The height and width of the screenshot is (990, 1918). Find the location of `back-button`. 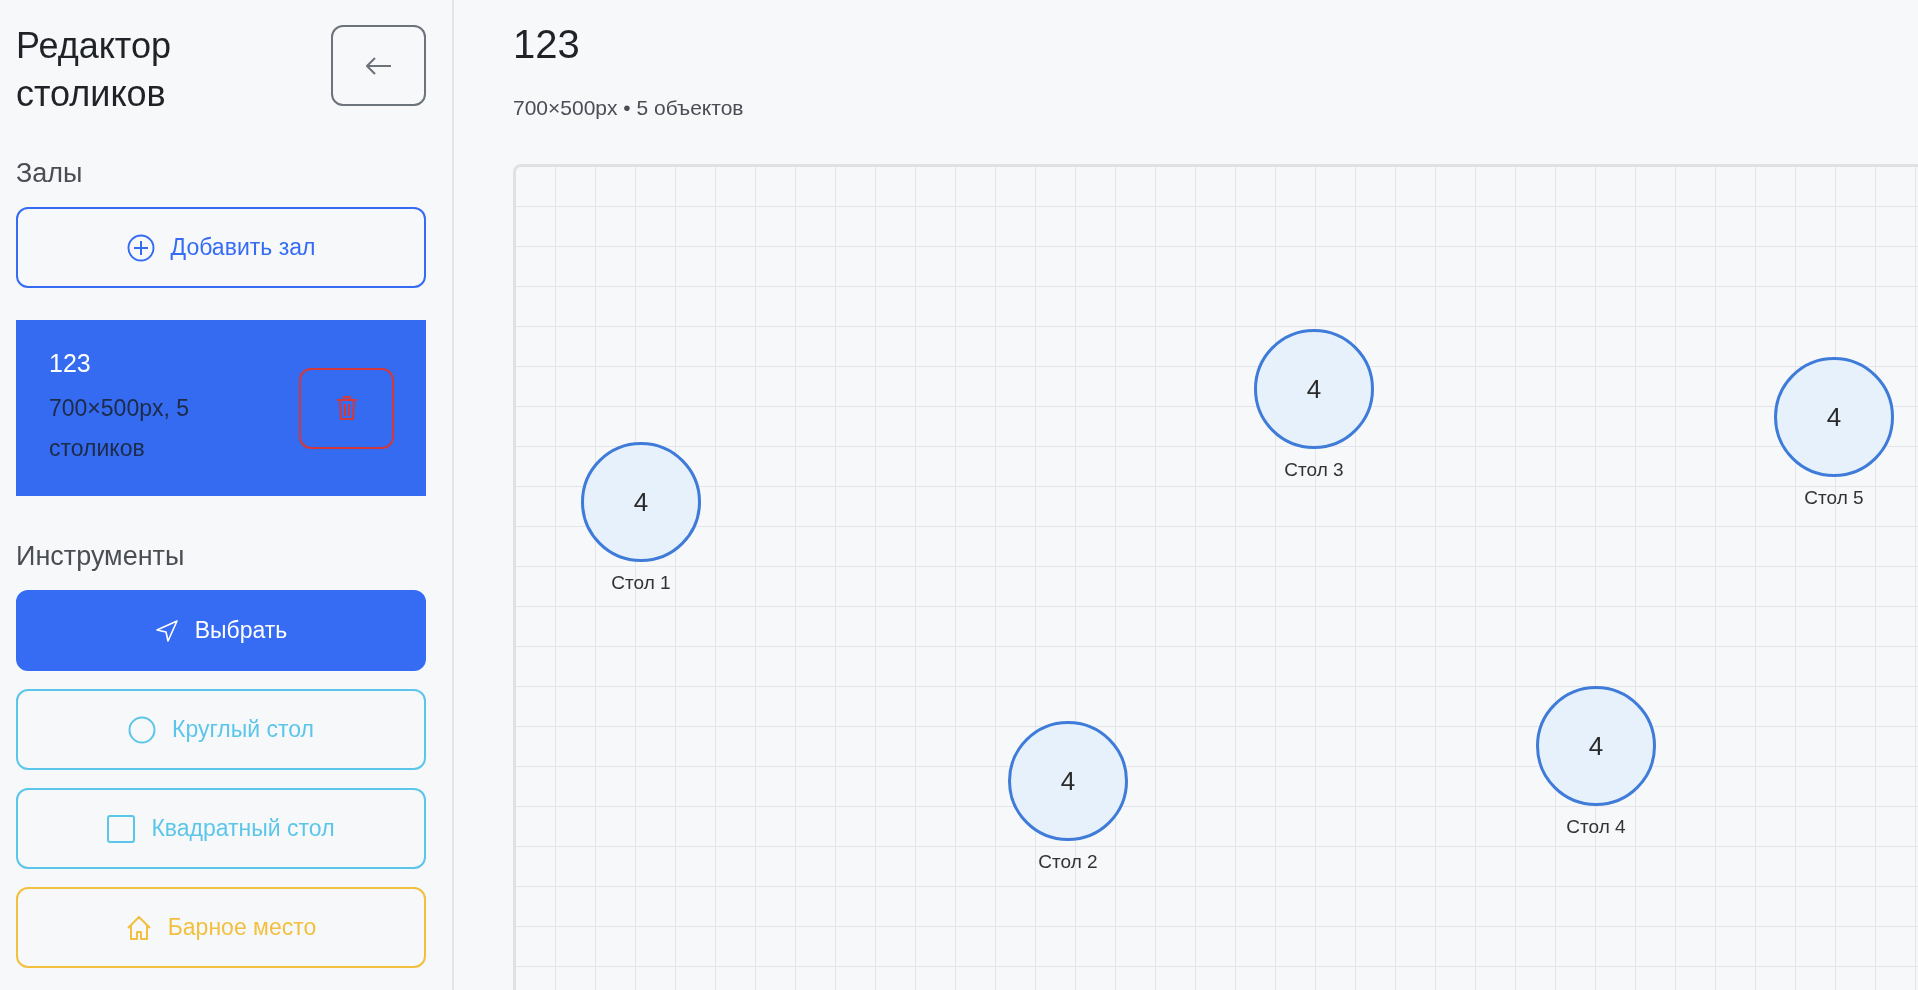

back-button is located at coordinates (378, 65).